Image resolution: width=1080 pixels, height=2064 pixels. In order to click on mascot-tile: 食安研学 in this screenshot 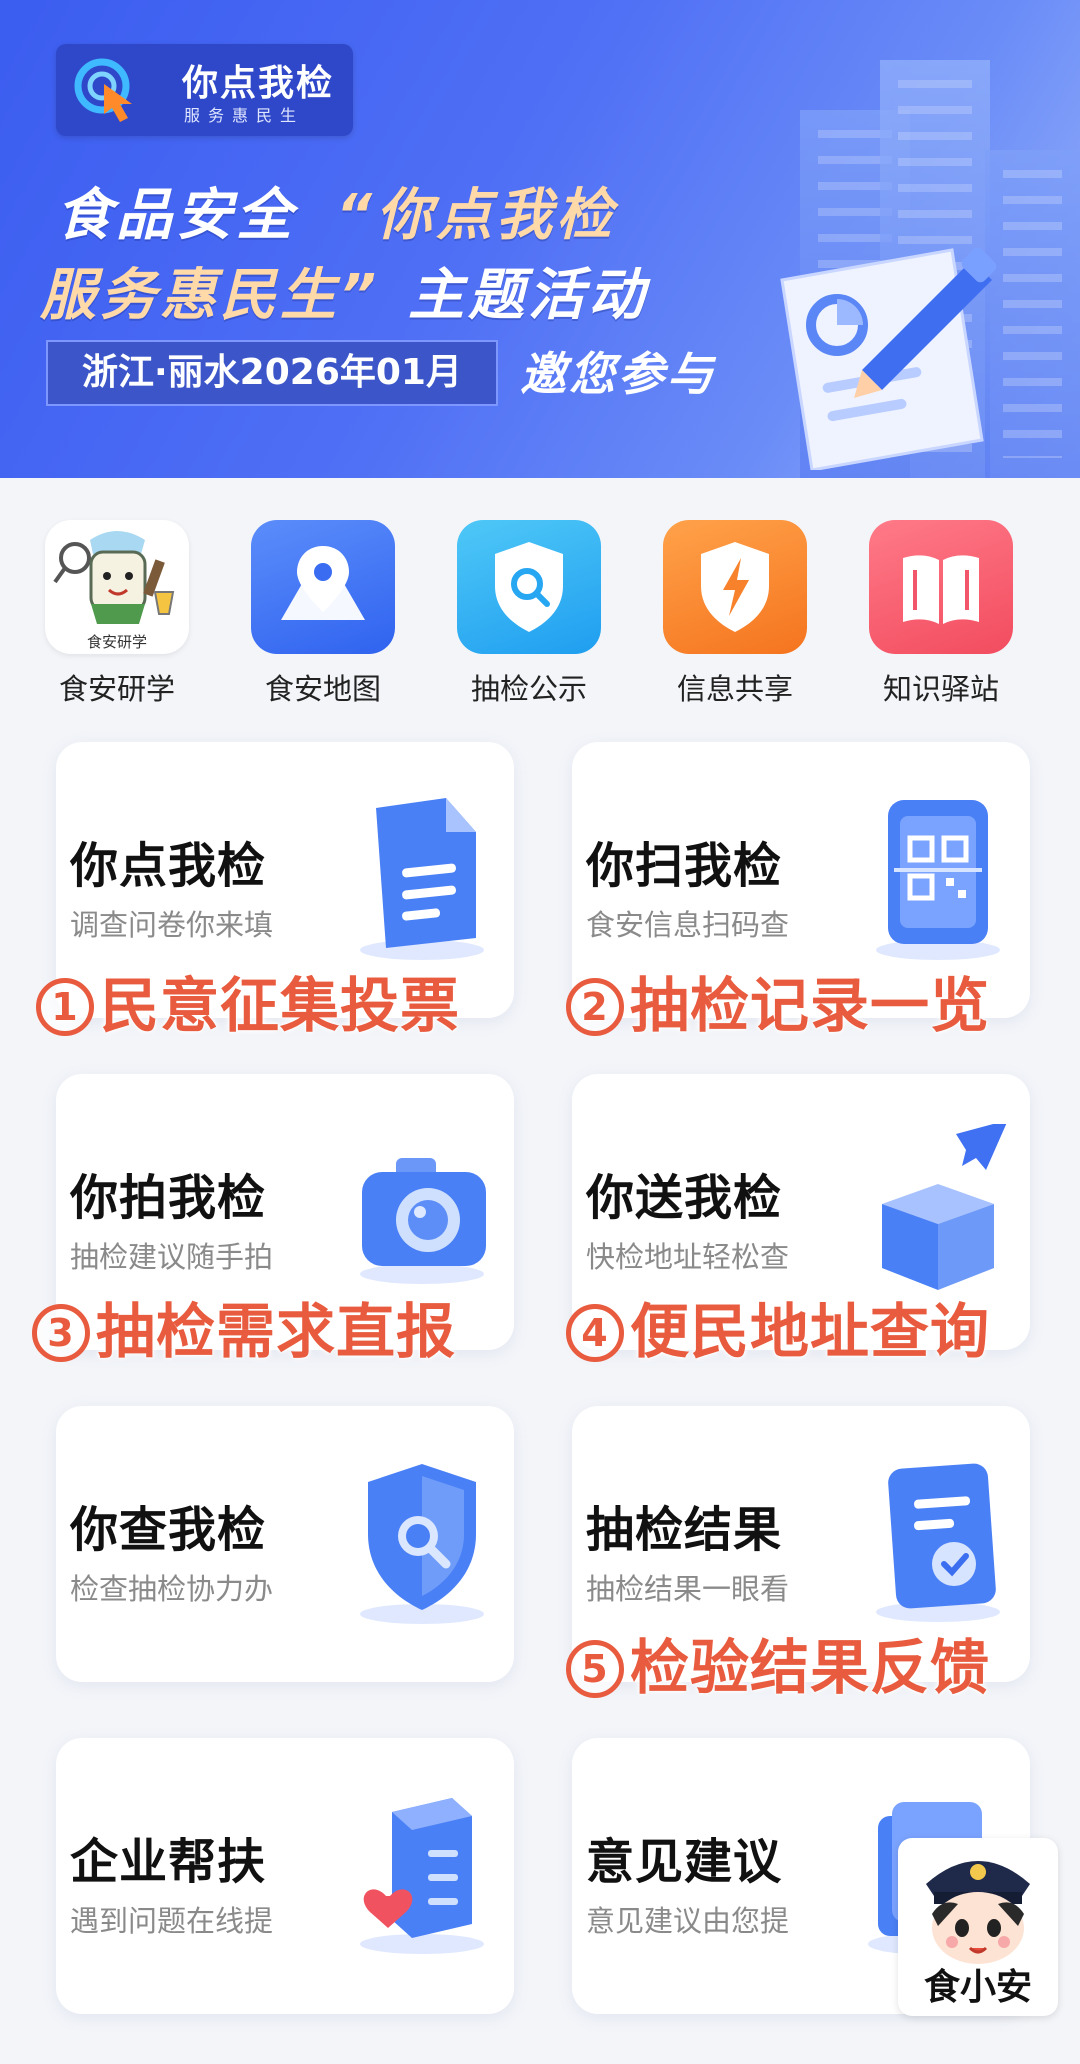, I will do `click(117, 587)`.